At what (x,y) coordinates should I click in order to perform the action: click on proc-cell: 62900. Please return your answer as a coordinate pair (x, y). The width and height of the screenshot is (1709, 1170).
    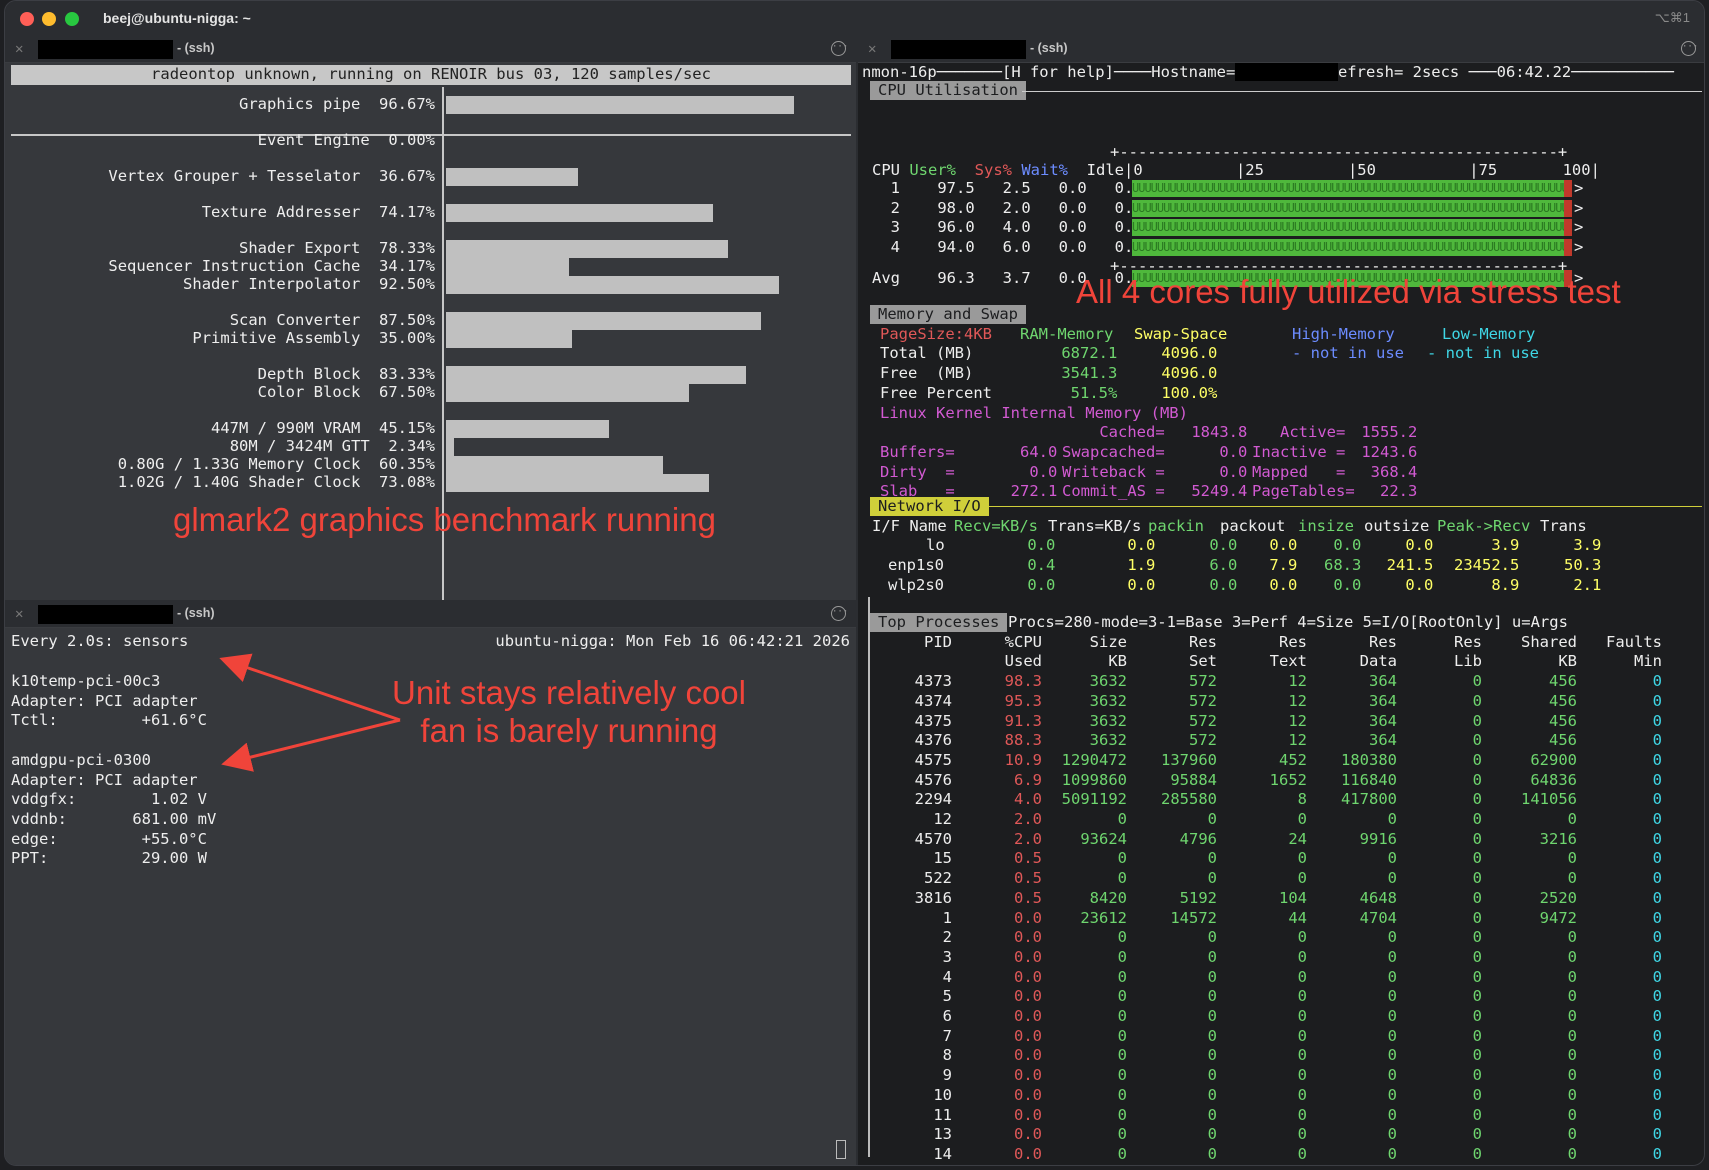
    Looking at the image, I should click on (1553, 759).